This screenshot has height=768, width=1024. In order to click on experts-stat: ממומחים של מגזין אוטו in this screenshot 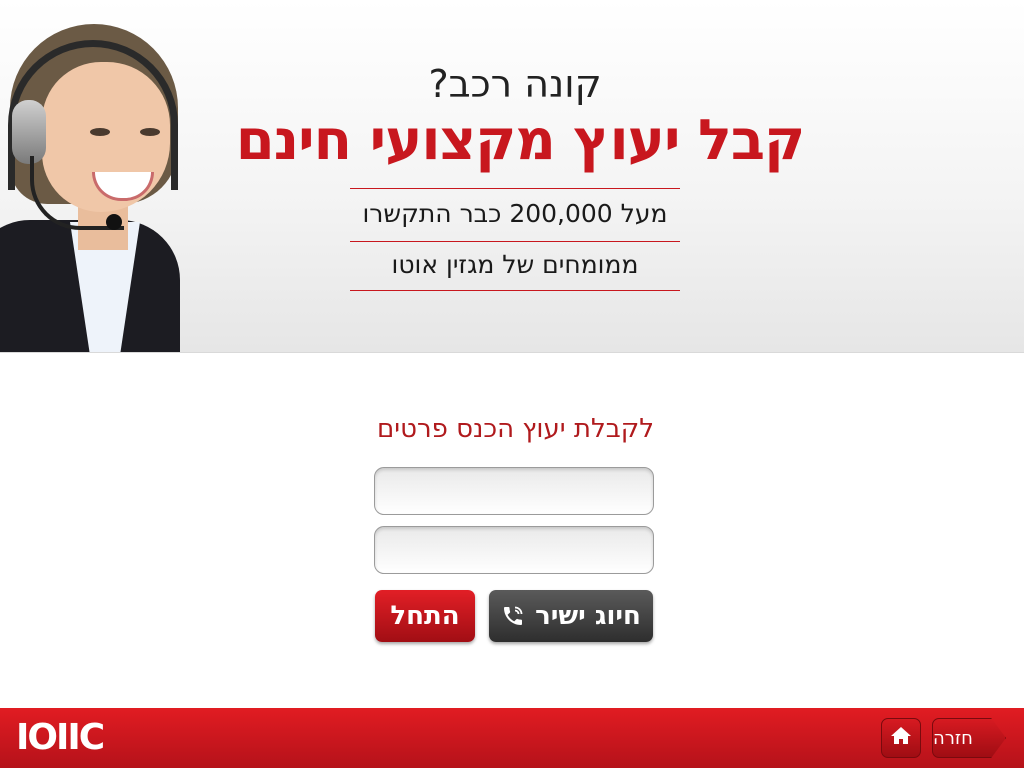, I will do `click(515, 266)`.